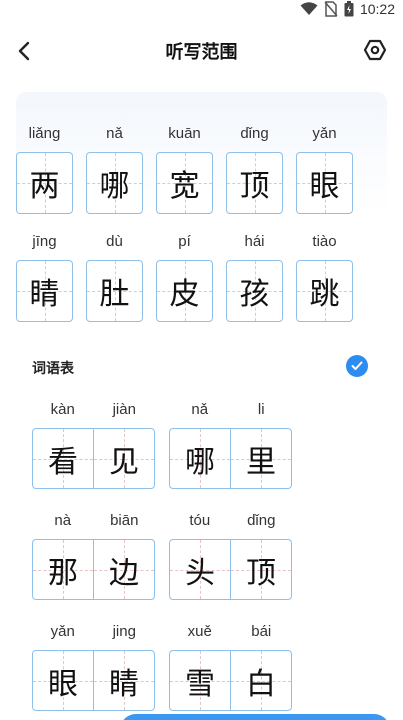 The image size is (403, 720). I want to click on word-item: kàn jiàn 看见, so click(93, 443).